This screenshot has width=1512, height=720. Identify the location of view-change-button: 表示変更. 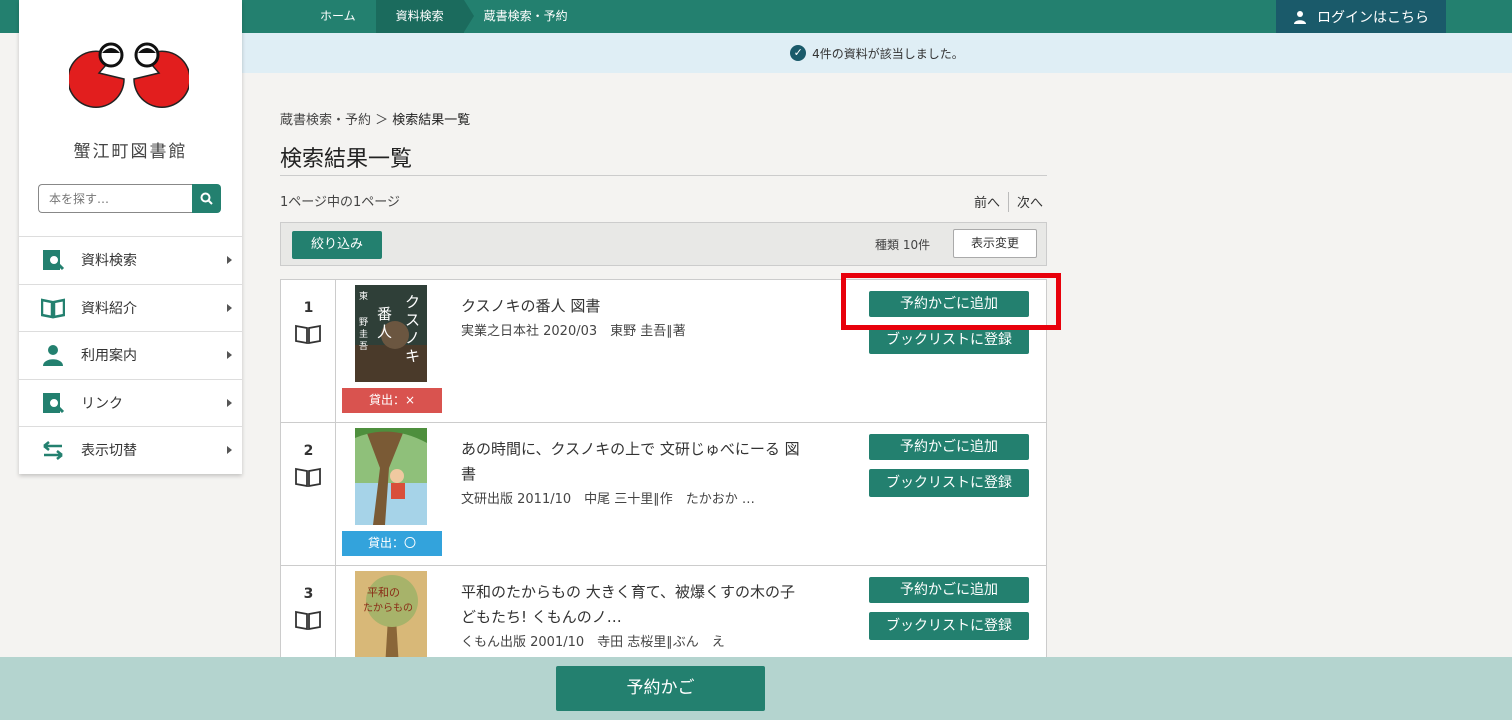
(995, 243).